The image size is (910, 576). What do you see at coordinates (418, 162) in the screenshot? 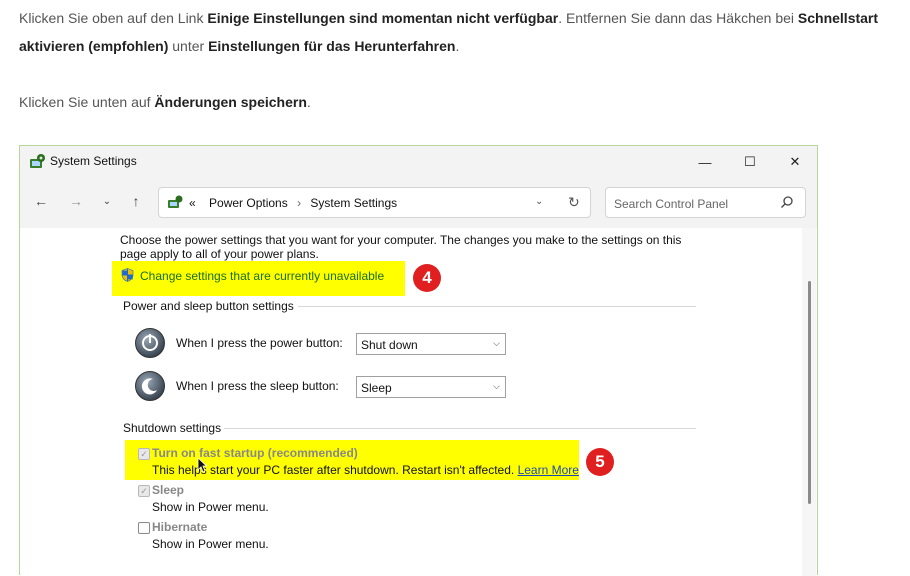
I see `title-bar: System Settings — ☐ ✕` at bounding box center [418, 162].